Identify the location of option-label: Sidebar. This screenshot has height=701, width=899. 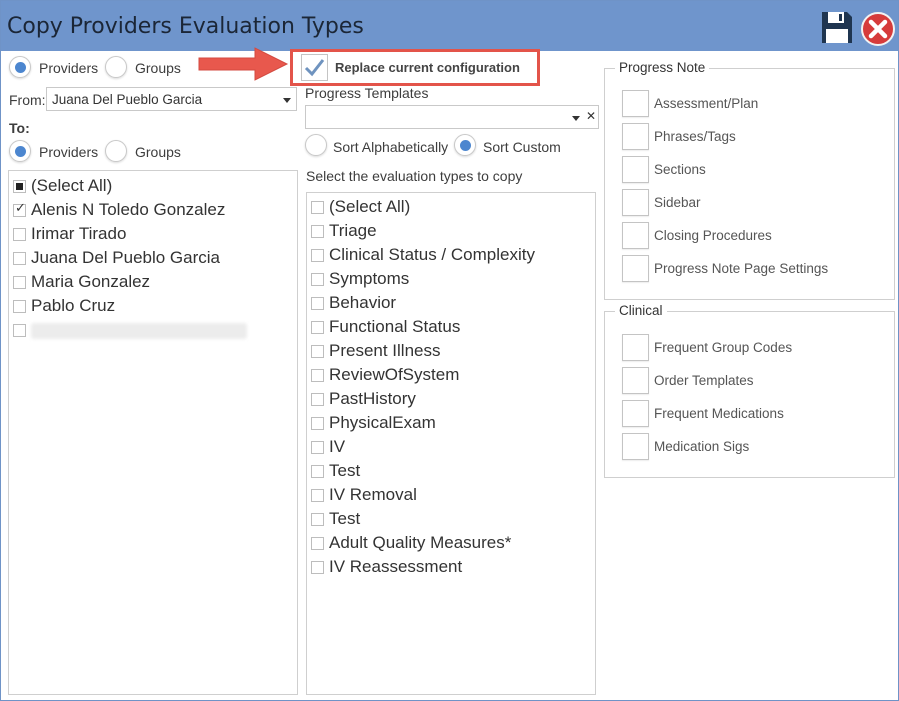
(677, 202).